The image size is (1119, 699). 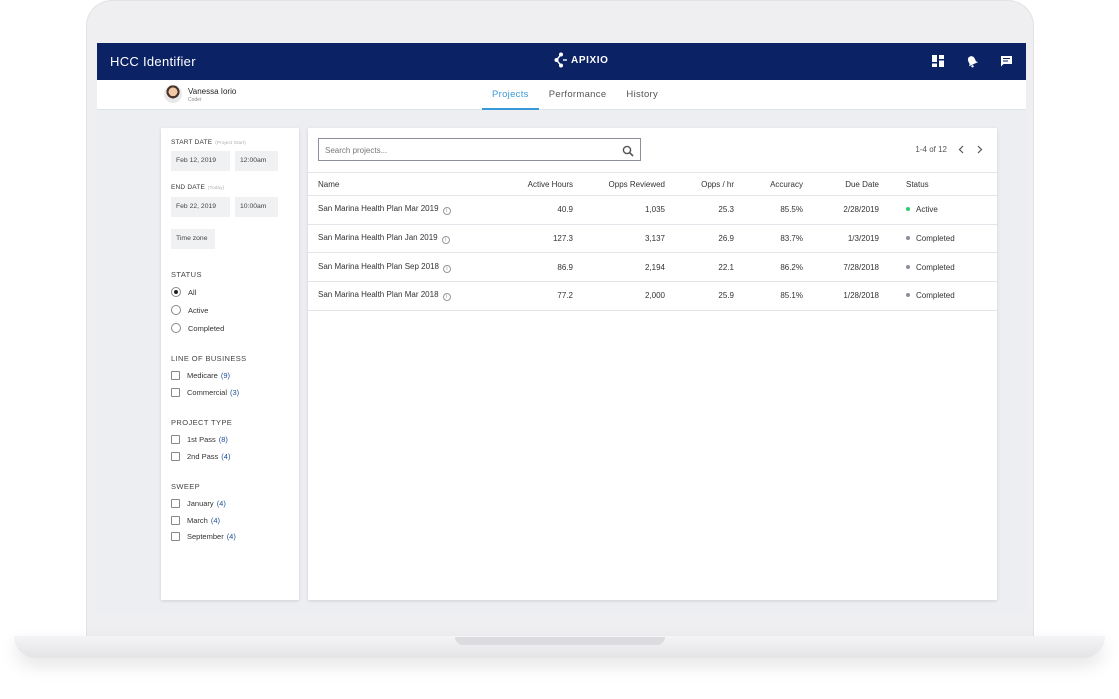 What do you see at coordinates (699, 210) in the screenshot?
I see `opps-per-hr-cell: 25.3` at bounding box center [699, 210].